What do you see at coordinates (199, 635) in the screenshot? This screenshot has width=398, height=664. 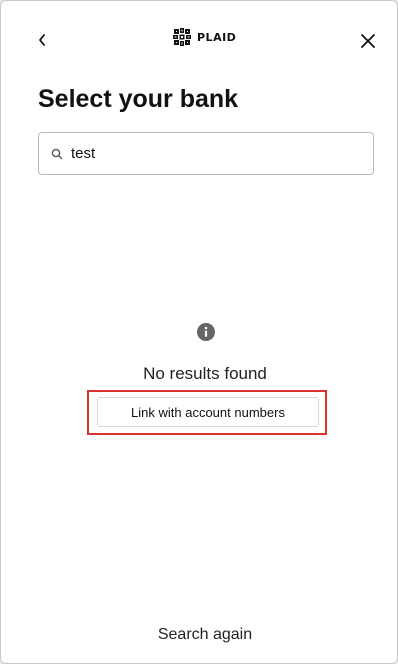 I see `search-again-button: Search again` at bounding box center [199, 635].